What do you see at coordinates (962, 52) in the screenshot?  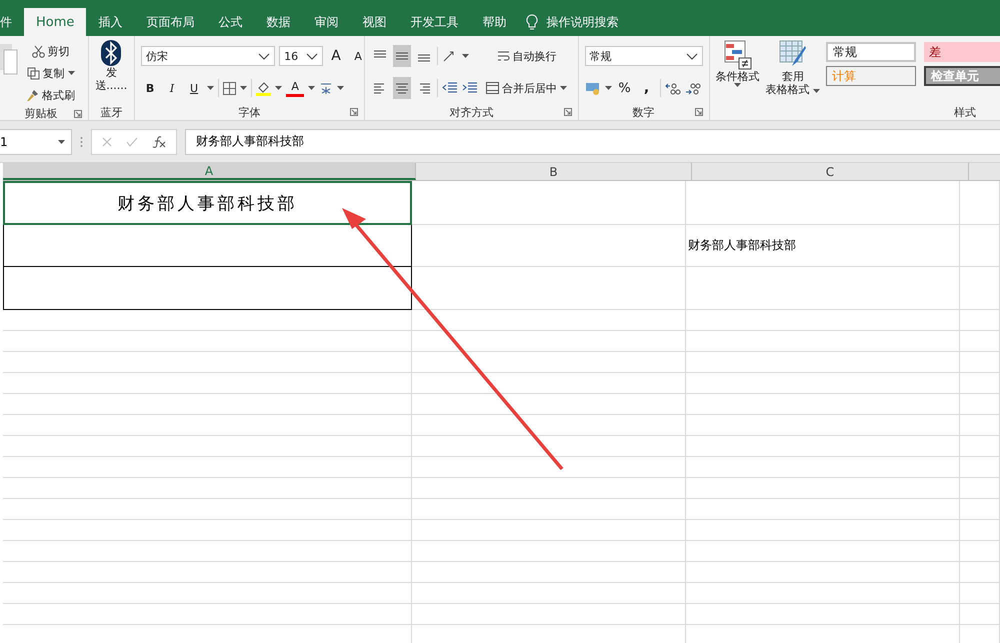 I see `cell-style-option: 差` at bounding box center [962, 52].